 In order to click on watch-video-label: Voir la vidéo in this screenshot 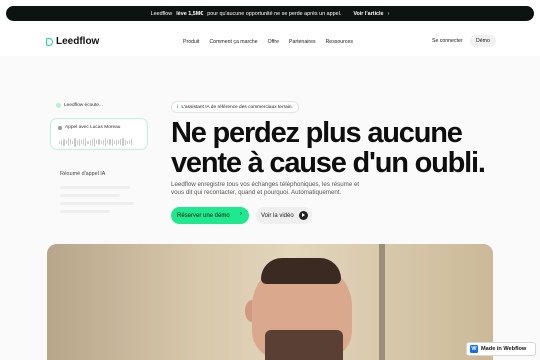, I will do `click(277, 215)`.